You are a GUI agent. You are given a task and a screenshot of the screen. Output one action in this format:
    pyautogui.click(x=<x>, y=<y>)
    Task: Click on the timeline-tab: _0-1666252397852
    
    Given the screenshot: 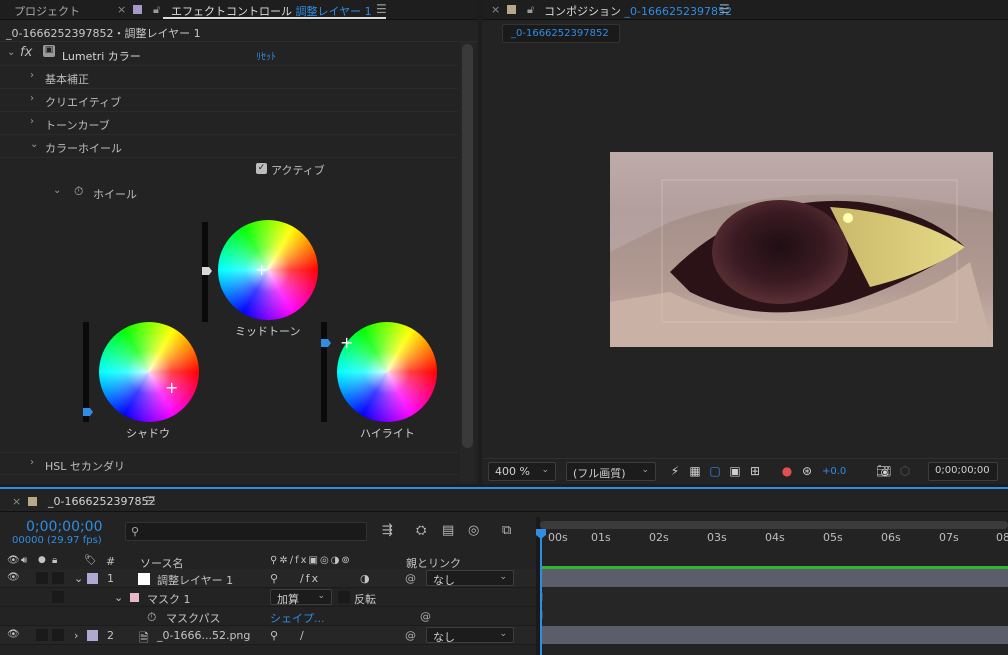 What is the action you would take?
    pyautogui.click(x=101, y=501)
    